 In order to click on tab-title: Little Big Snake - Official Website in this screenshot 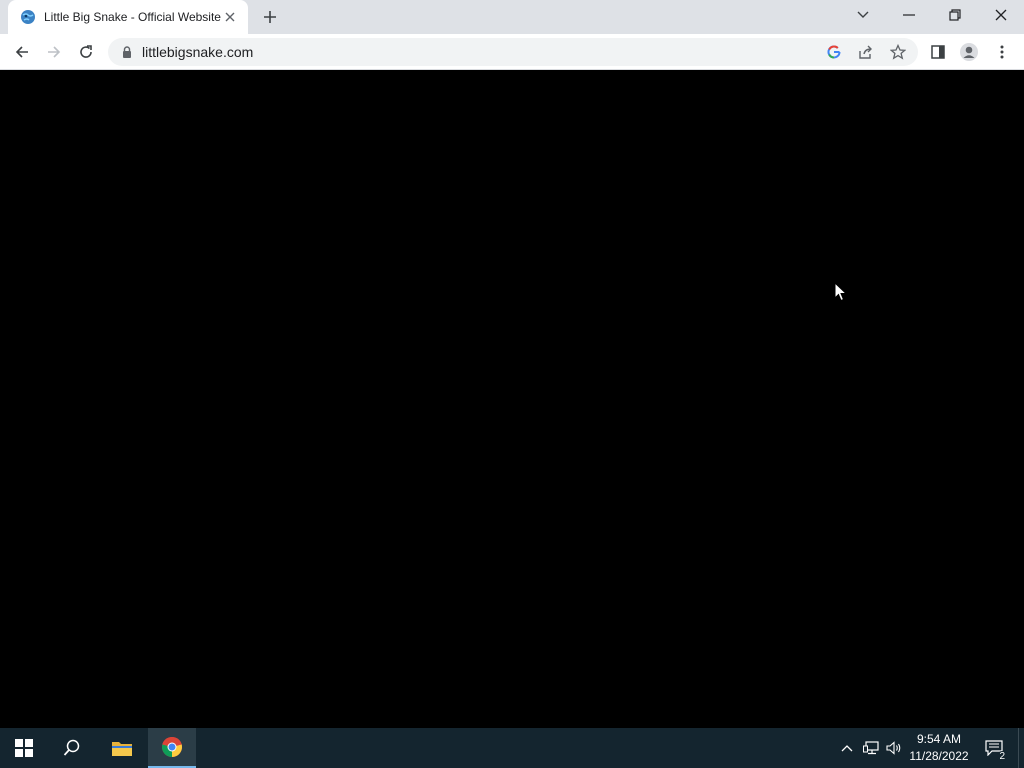, I will do `click(132, 17)`.